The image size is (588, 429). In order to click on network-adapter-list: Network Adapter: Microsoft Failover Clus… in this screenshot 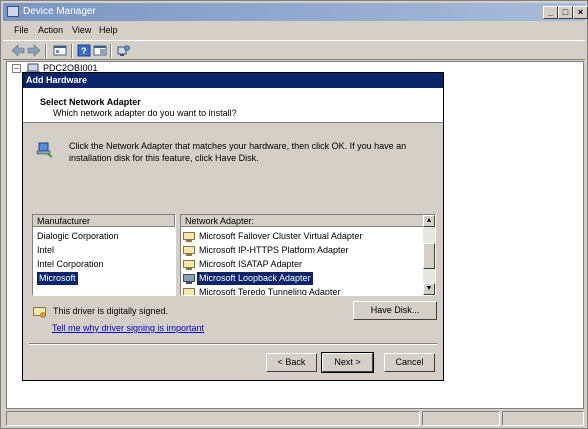, I will do `click(308, 255)`.